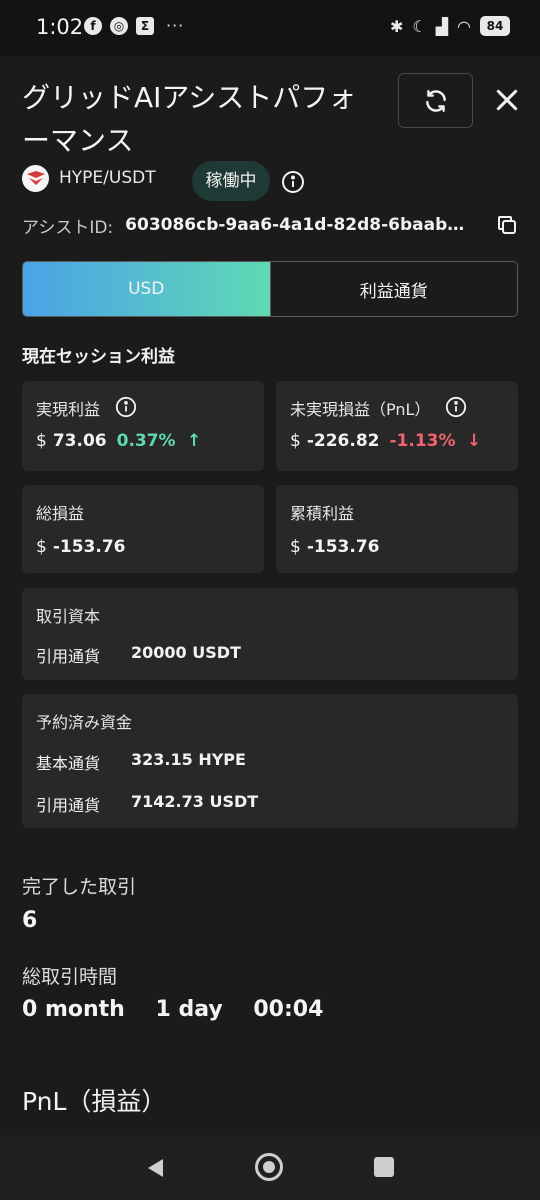 The image size is (540, 1200). I want to click on assist-id-label: アシストID:, so click(68, 227).